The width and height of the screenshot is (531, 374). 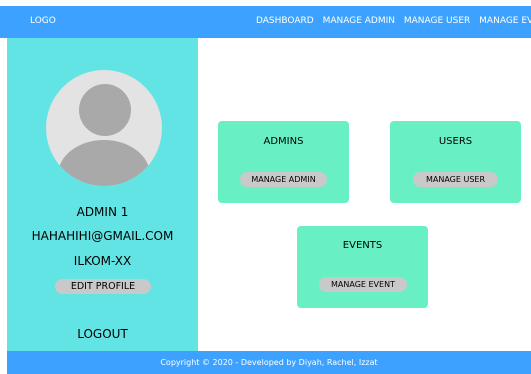 I want to click on events-card: EVENTS MANAGE EVENT, so click(x=362, y=267).